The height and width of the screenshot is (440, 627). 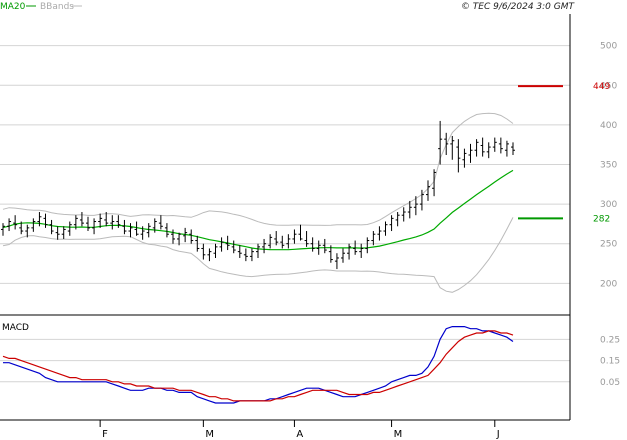 What do you see at coordinates (610, 383) in the screenshot?
I see `macd-y-tick-label: 0.05` at bounding box center [610, 383].